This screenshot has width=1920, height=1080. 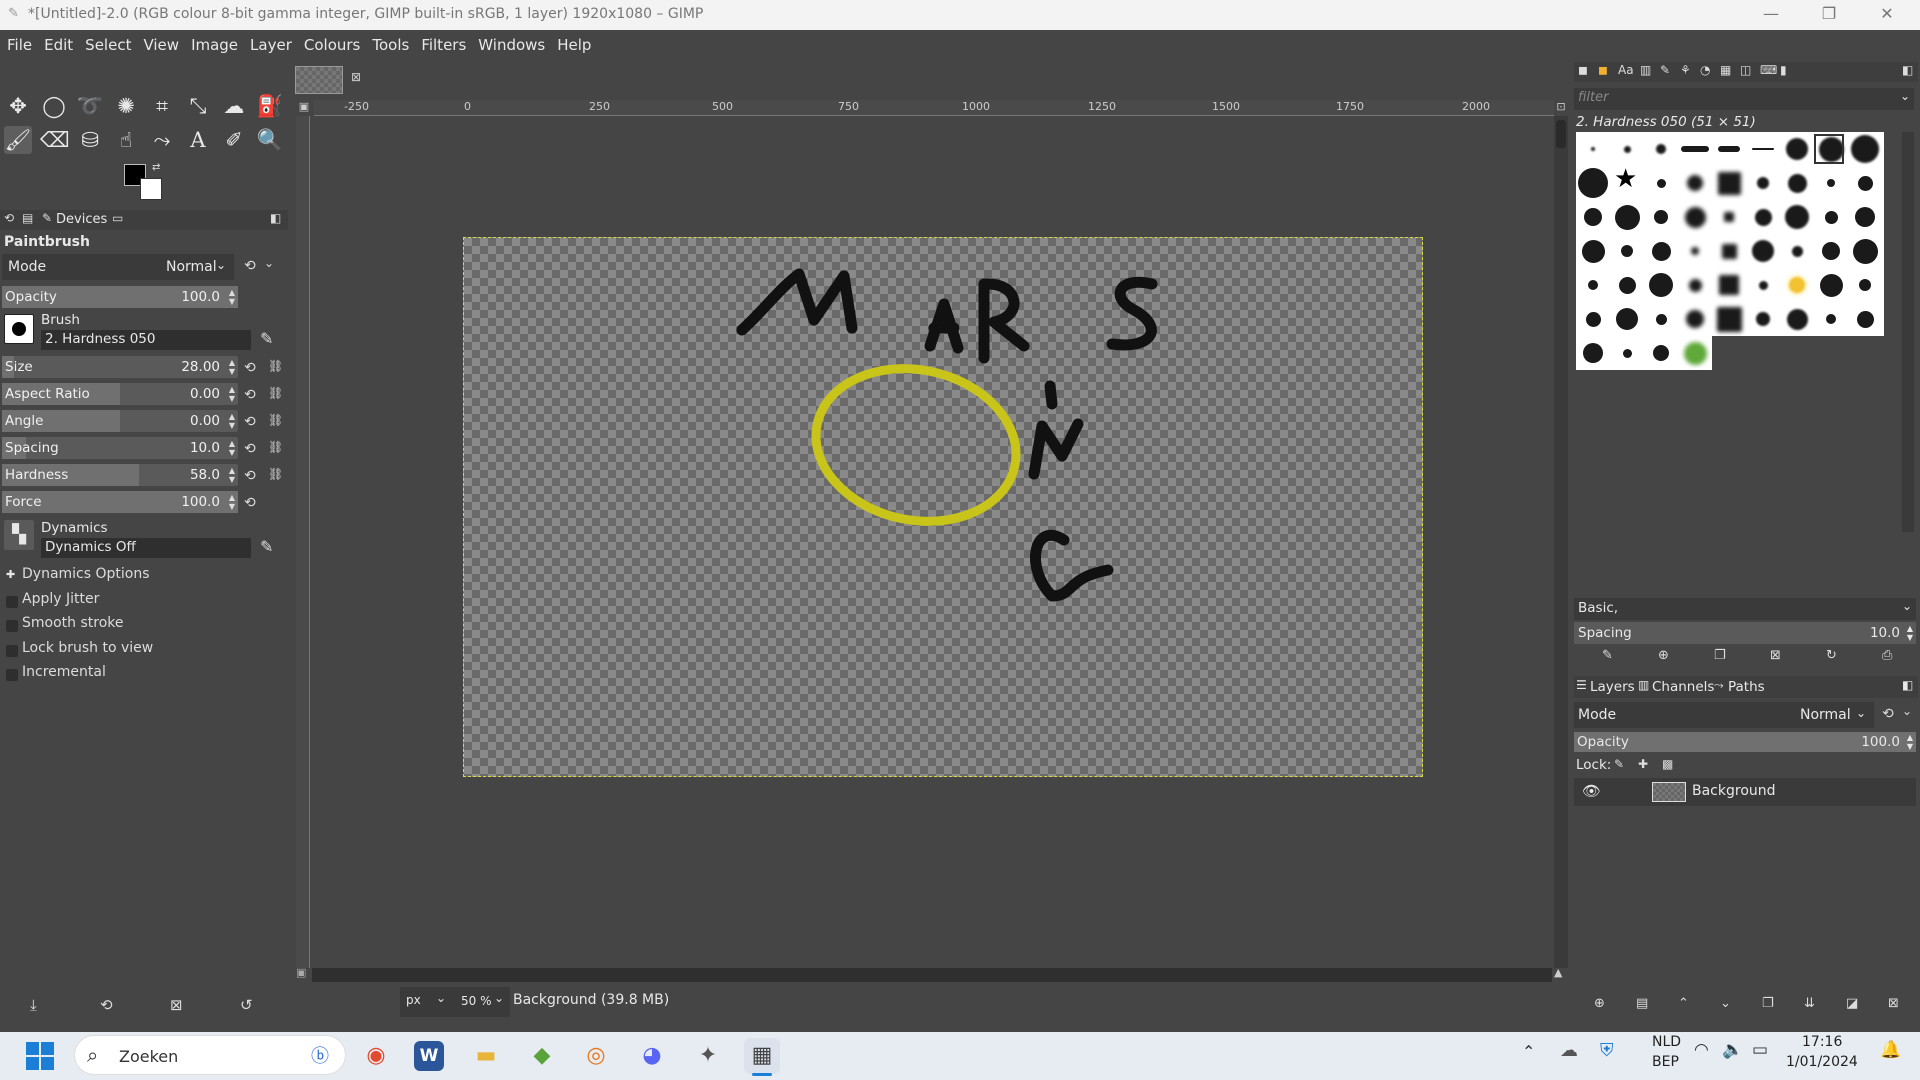 What do you see at coordinates (250, 422) in the screenshot?
I see `reset-angle-icon: ⟲` at bounding box center [250, 422].